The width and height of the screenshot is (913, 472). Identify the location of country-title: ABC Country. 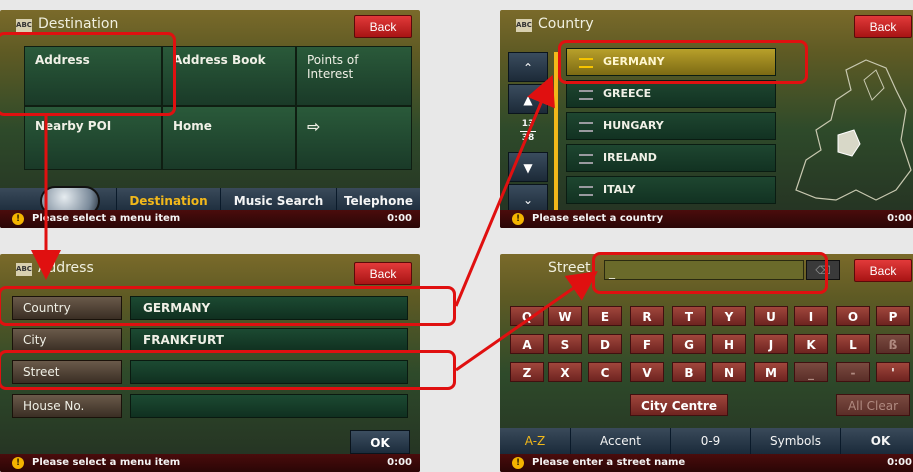
(706, 25).